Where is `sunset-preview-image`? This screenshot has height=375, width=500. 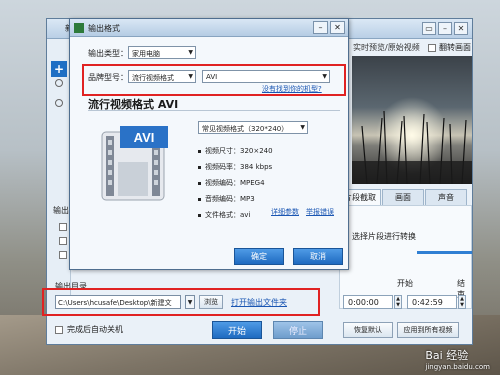
sunset-preview-image is located at coordinates (412, 120).